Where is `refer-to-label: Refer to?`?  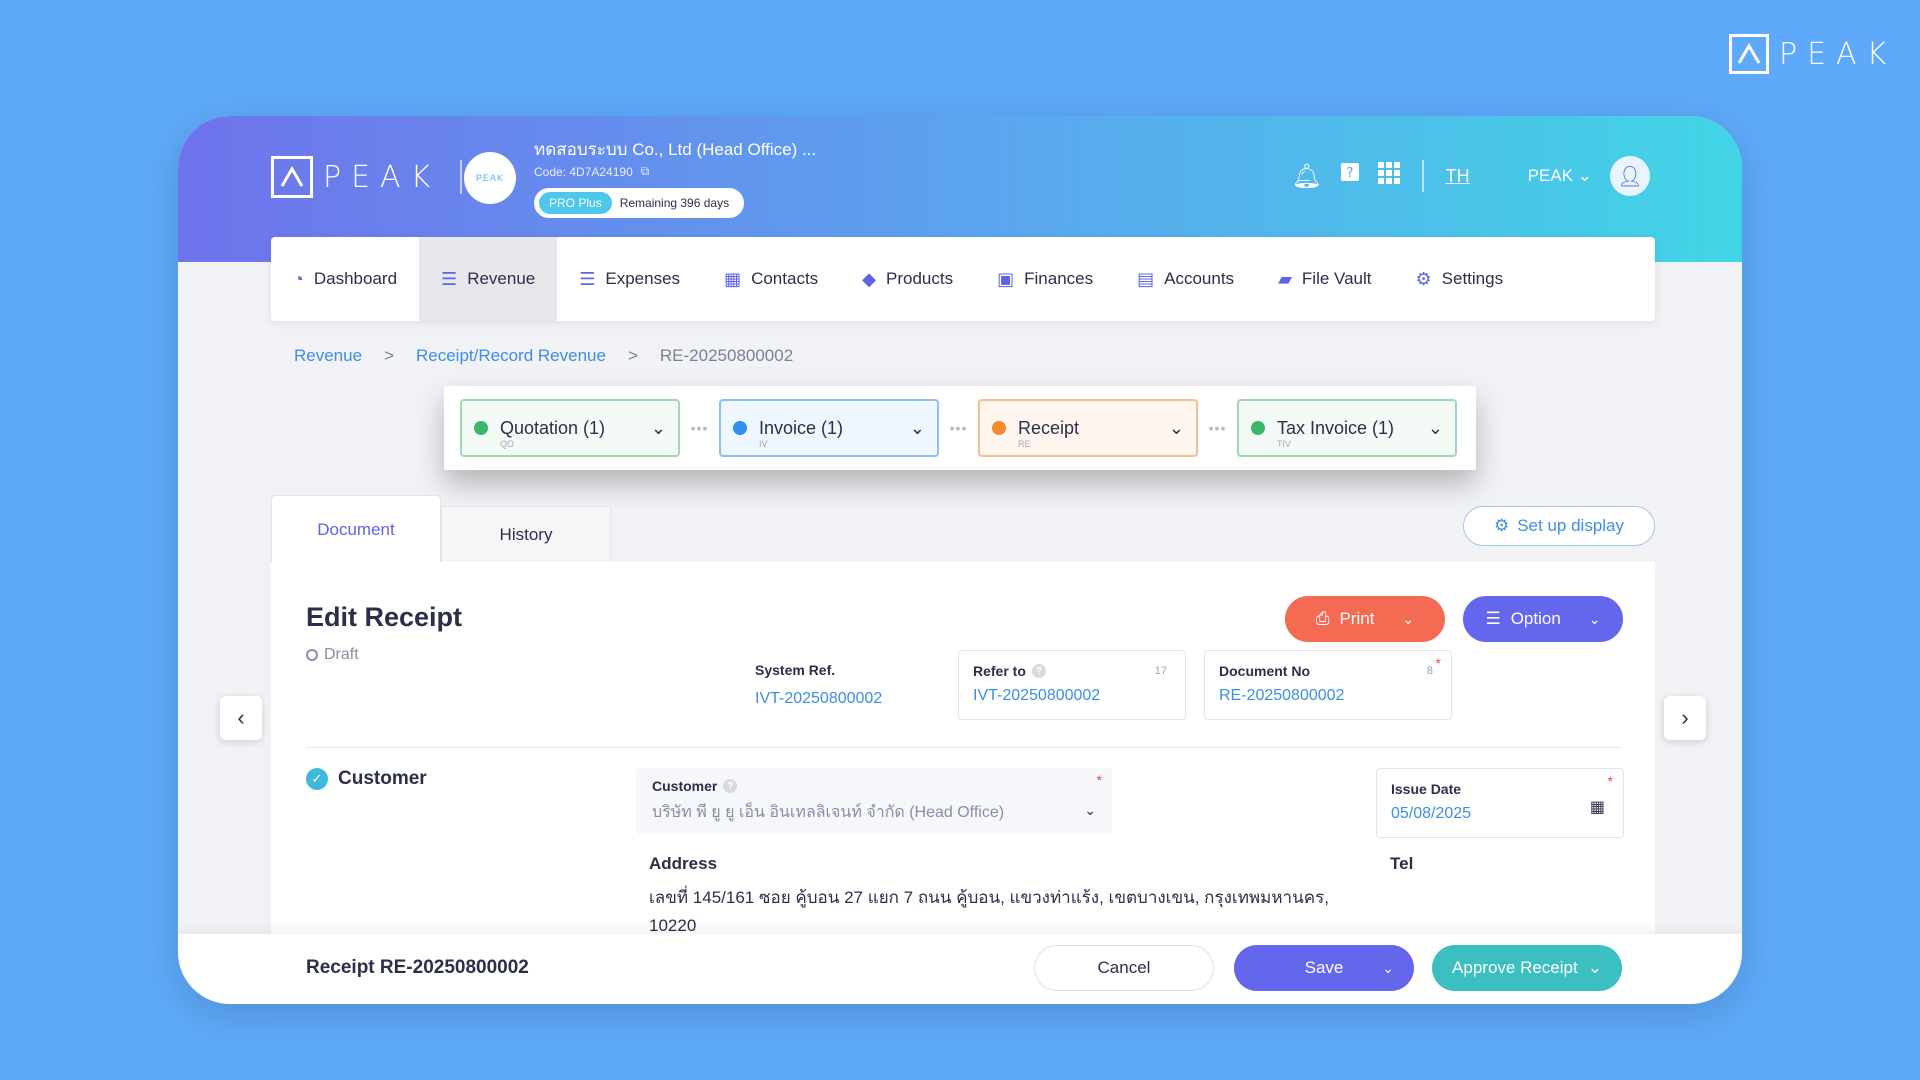
refer-to-label: Refer to? is located at coordinates (1072, 671).